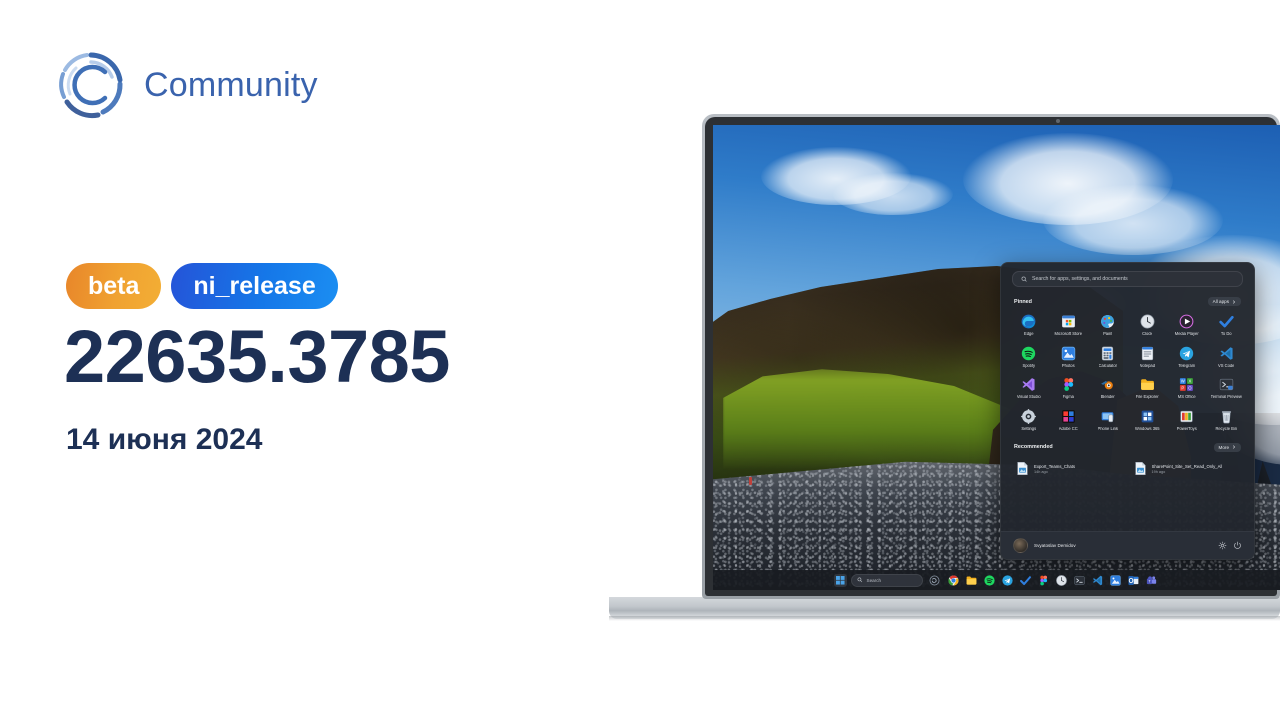  I want to click on avatar, so click(1020, 545).